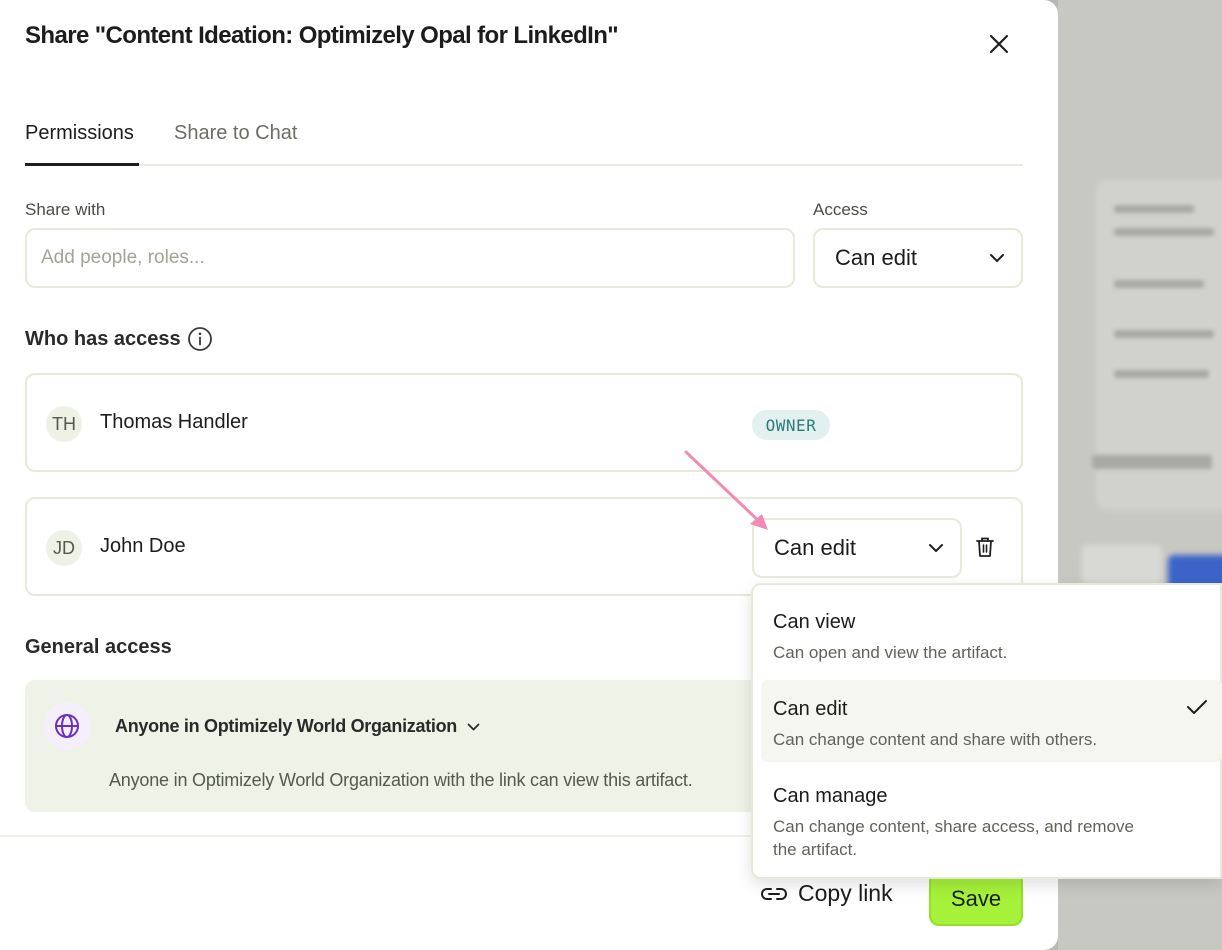 The width and height of the screenshot is (1222, 950). What do you see at coordinates (1122, 565) in the screenshot?
I see `background-button` at bounding box center [1122, 565].